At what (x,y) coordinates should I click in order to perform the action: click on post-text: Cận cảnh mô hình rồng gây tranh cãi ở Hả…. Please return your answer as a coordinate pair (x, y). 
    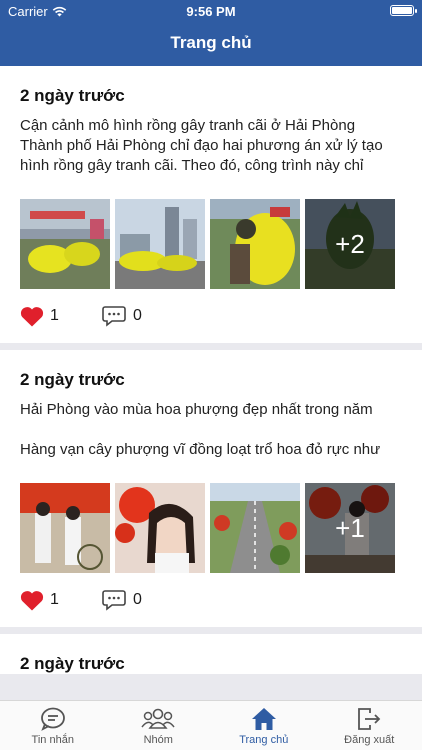
    Looking at the image, I should click on (211, 146).